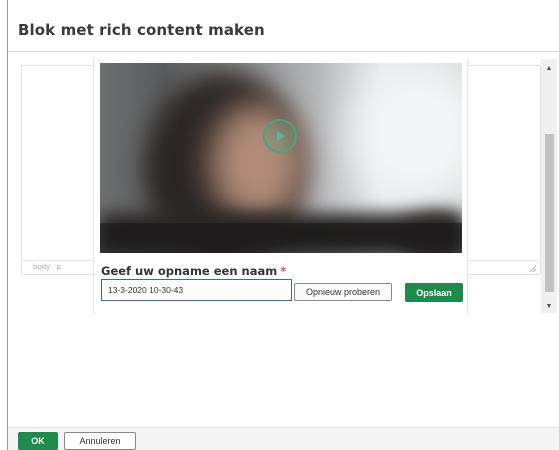 The image size is (559, 450). I want to click on vertical-scrollbar: ▲ ▼, so click(549, 186).